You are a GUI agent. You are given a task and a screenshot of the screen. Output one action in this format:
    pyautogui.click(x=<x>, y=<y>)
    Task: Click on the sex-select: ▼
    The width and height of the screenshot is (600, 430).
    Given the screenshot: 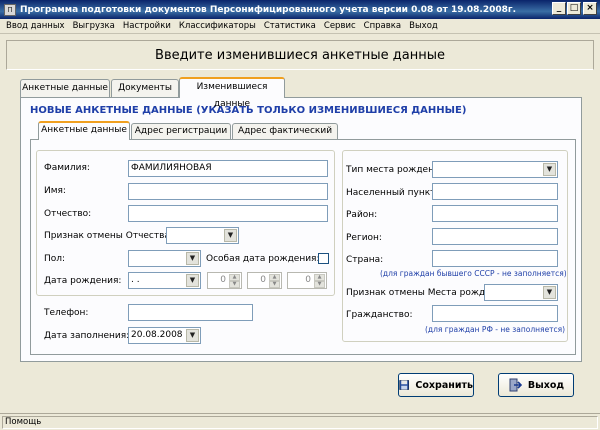 What is the action you would take?
    pyautogui.click(x=164, y=258)
    